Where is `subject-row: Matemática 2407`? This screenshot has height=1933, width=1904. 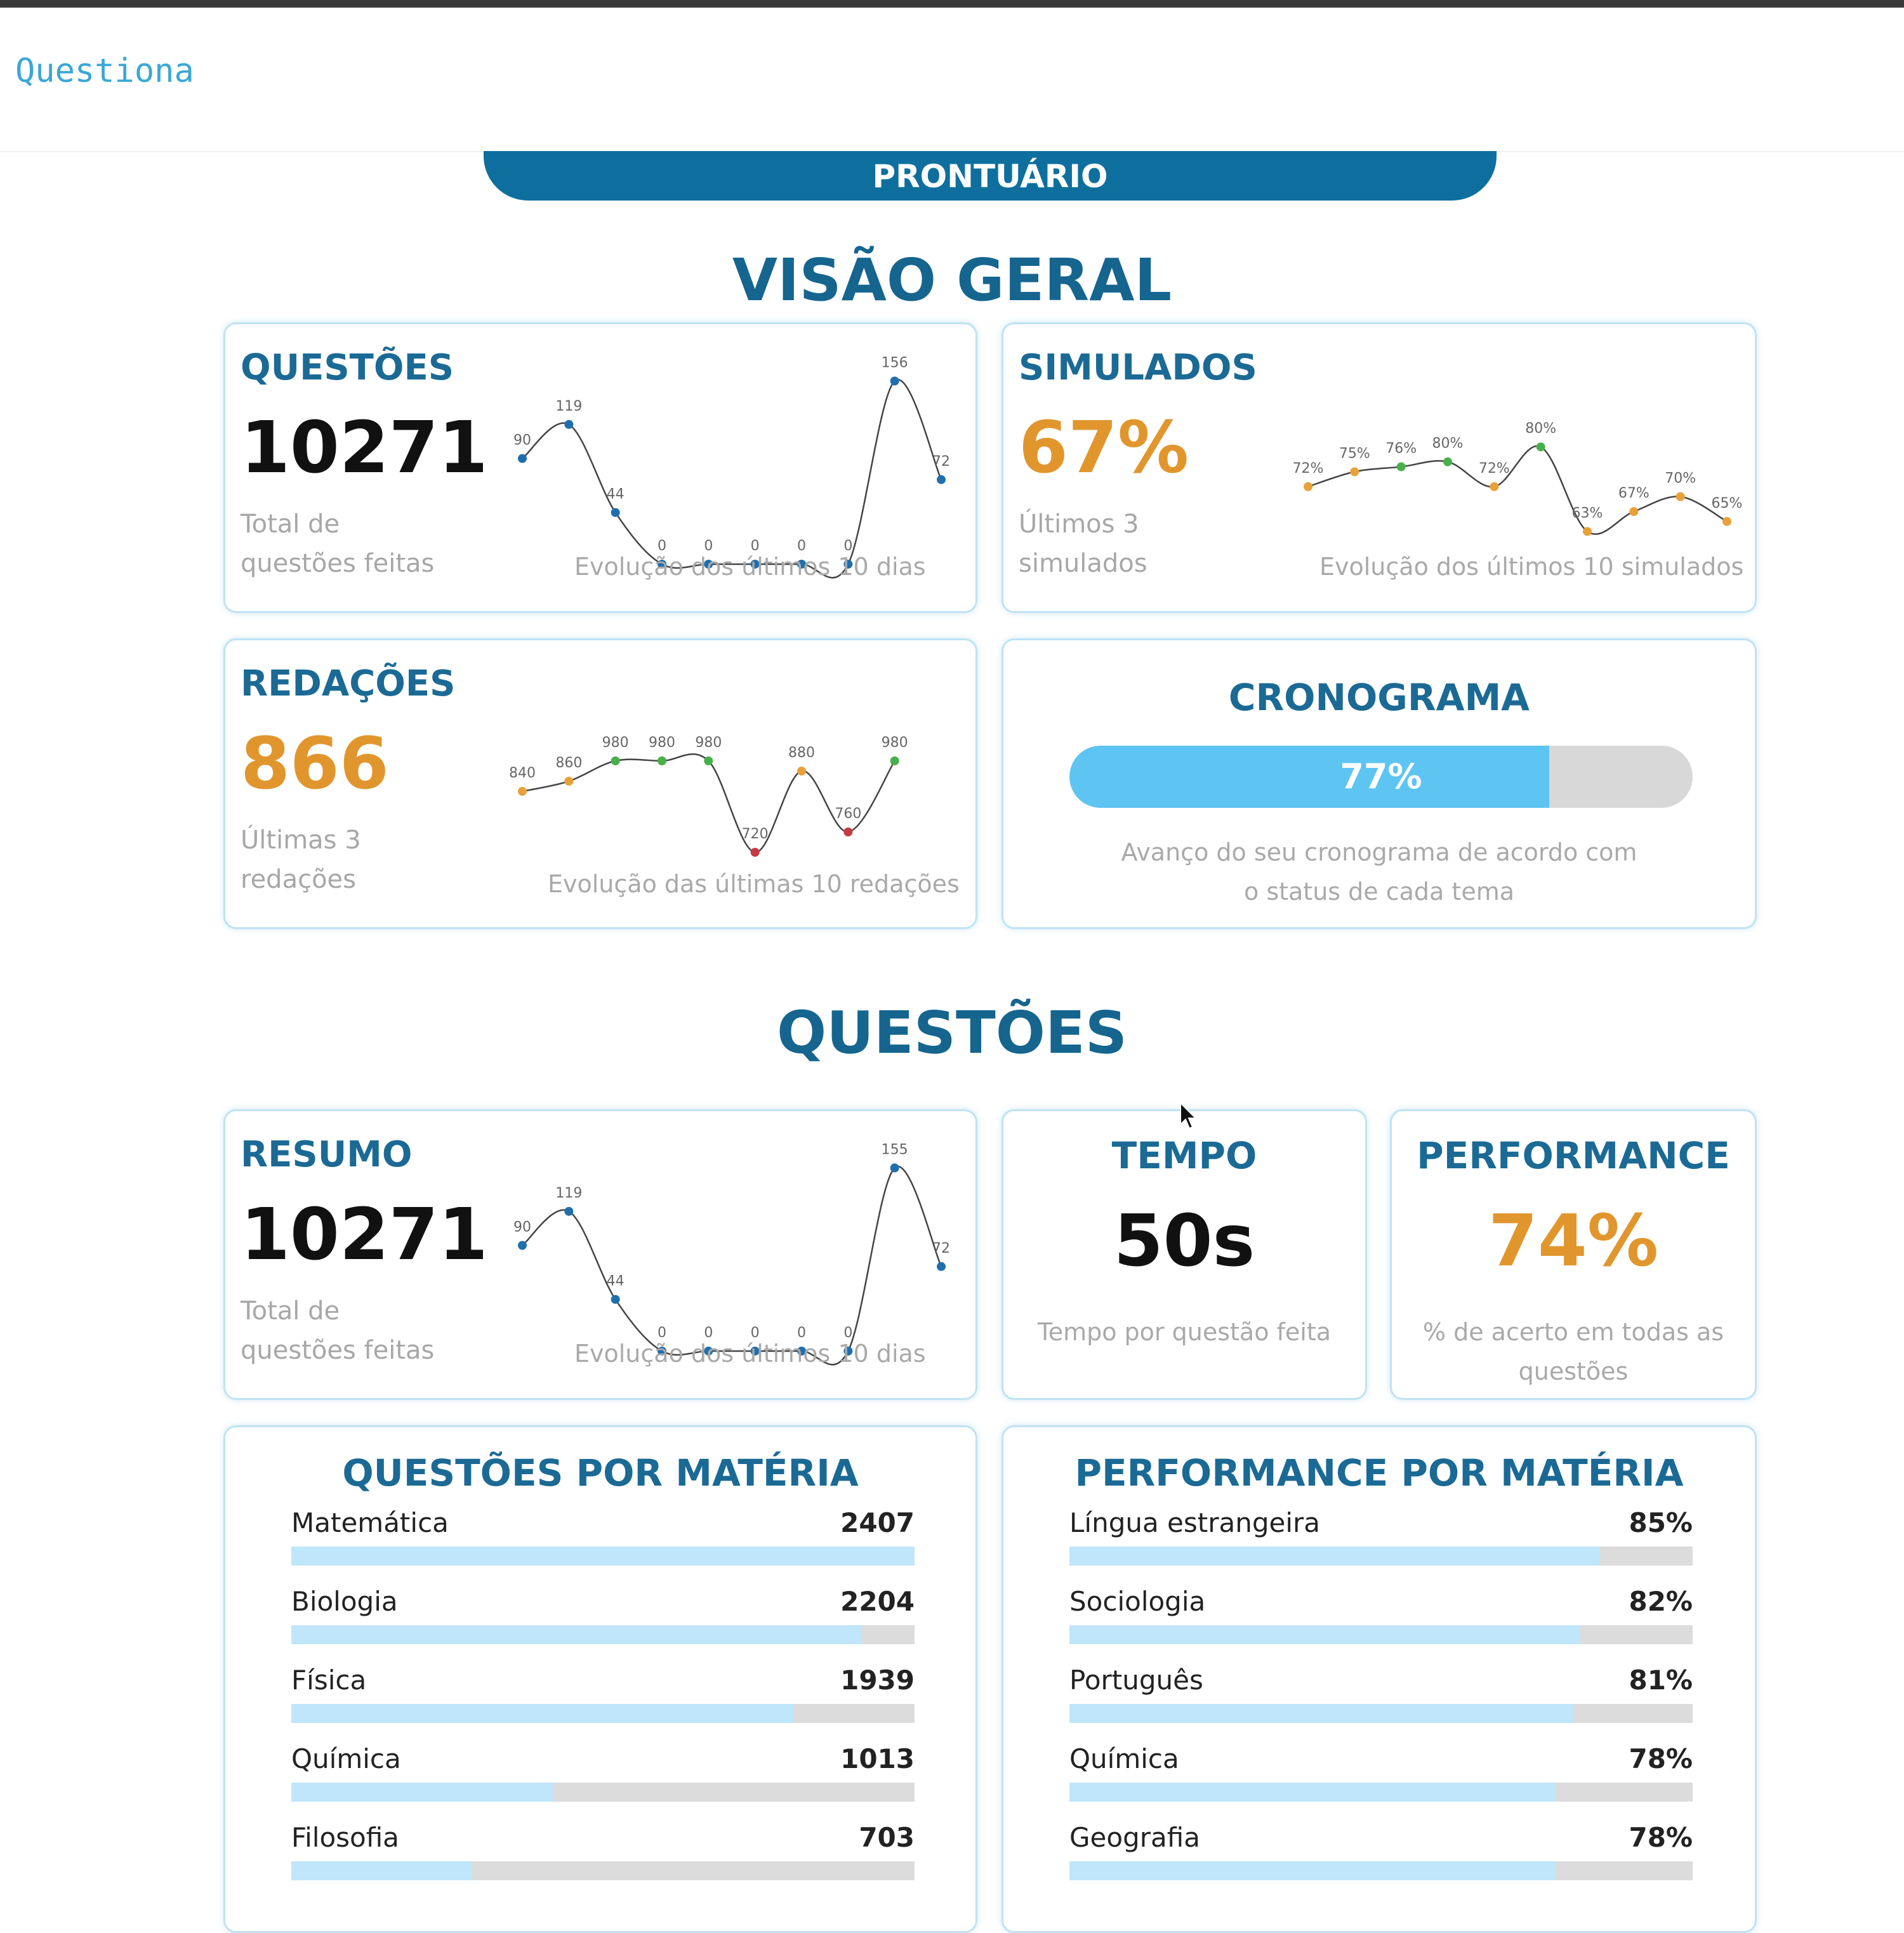
subject-row: Matemática 2407 is located at coordinates (603, 1537).